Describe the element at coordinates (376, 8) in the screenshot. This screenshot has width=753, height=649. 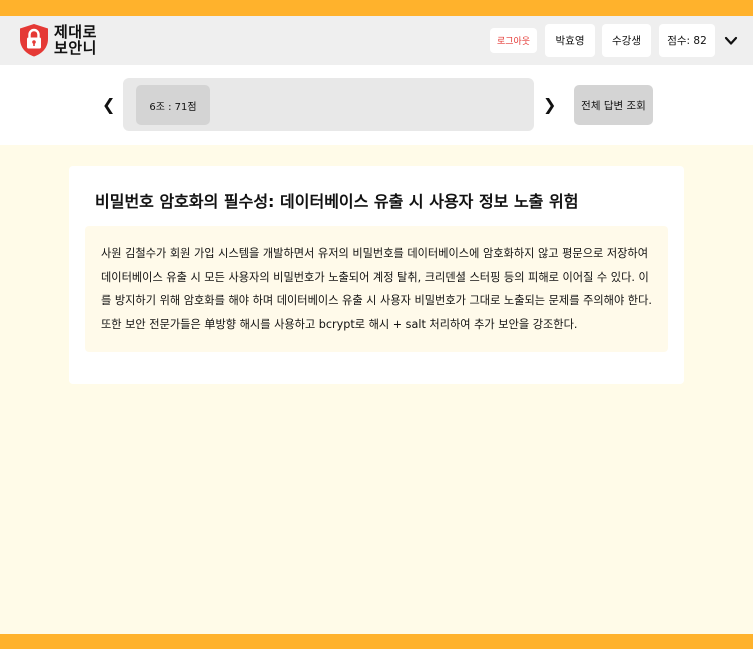
I see `top-accent-bar` at that location.